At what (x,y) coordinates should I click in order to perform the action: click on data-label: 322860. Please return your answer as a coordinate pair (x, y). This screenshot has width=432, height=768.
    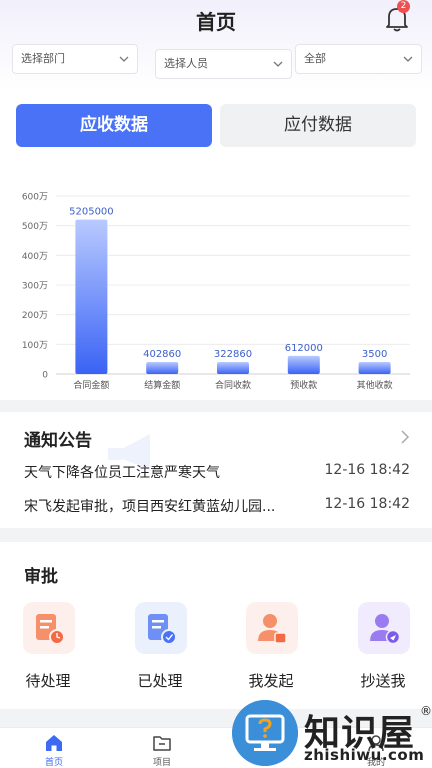
    Looking at the image, I should click on (233, 354).